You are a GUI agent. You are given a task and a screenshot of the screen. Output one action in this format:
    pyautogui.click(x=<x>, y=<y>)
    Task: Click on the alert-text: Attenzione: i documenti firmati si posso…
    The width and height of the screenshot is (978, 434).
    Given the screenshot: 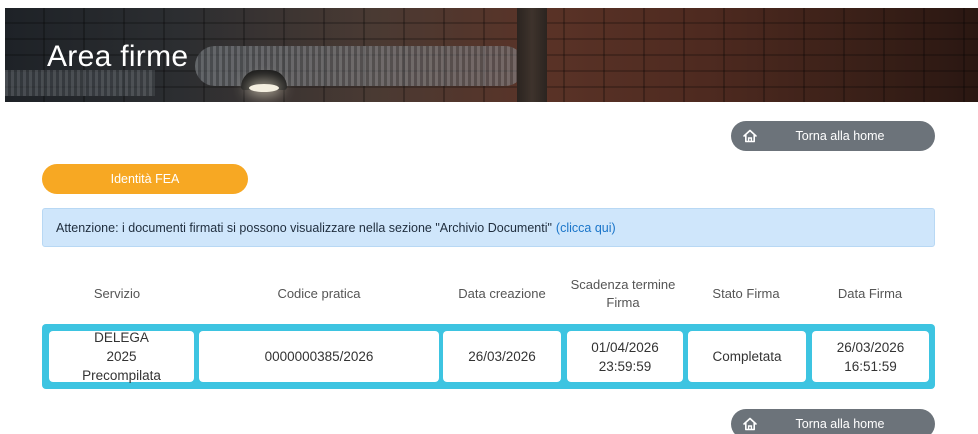 What is the action you would take?
    pyautogui.click(x=304, y=227)
    